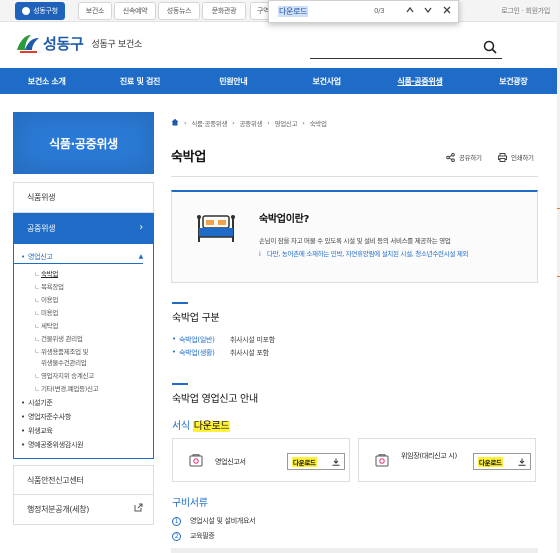 Image resolution: width=560 pixels, height=553 pixels. Describe the element at coordinates (83, 417) in the screenshot. I see `lnb-sub-compliance: • 영업자준수사항` at that location.